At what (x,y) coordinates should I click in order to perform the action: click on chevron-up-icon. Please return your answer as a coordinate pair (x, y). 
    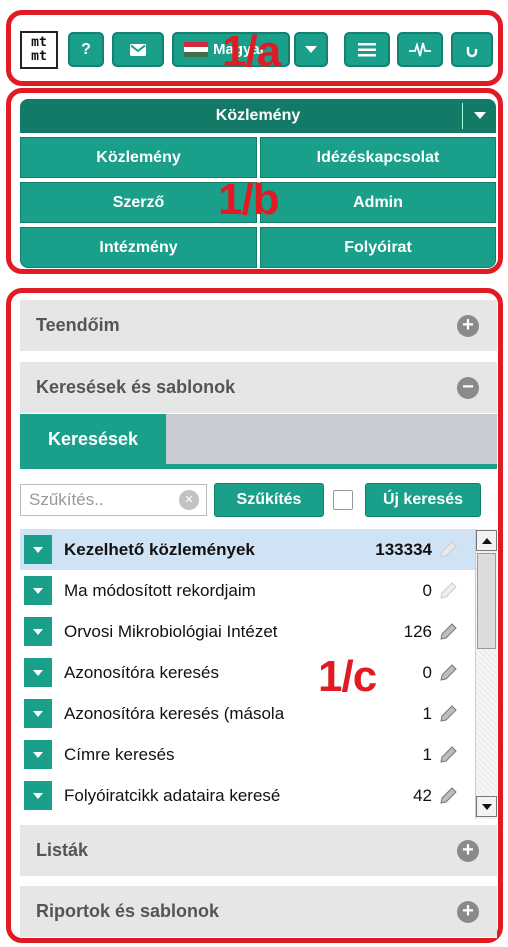
    Looking at the image, I should click on (486, 540).